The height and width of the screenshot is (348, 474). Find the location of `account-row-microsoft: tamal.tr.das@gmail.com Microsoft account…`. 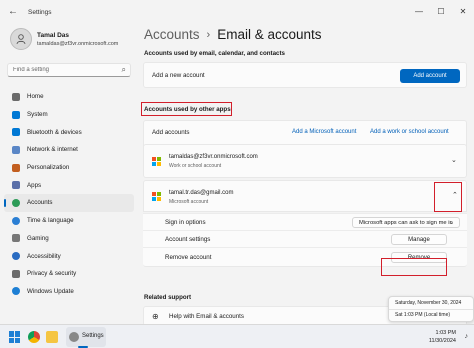

account-row-microsoft: tamal.tr.das@gmail.com Microsoft account… is located at coordinates (305, 196).